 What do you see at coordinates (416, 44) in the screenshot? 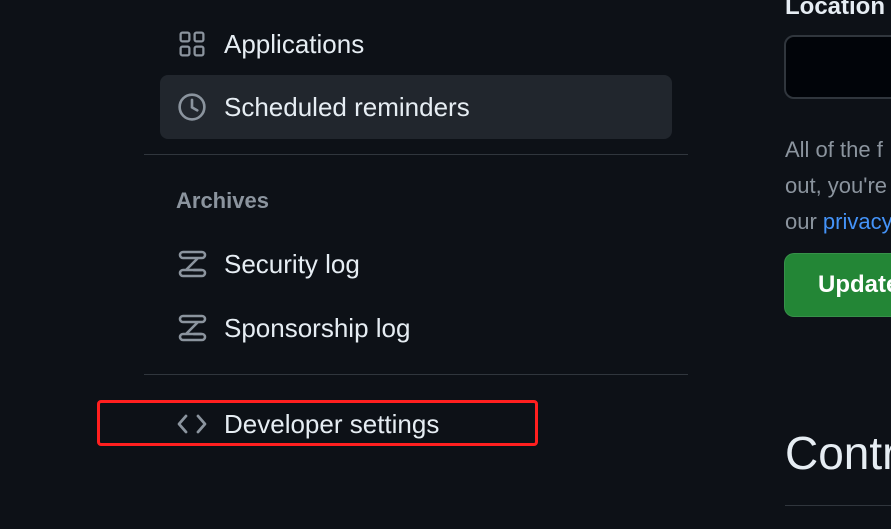
I see `sidebar-item-applications: Applications` at bounding box center [416, 44].